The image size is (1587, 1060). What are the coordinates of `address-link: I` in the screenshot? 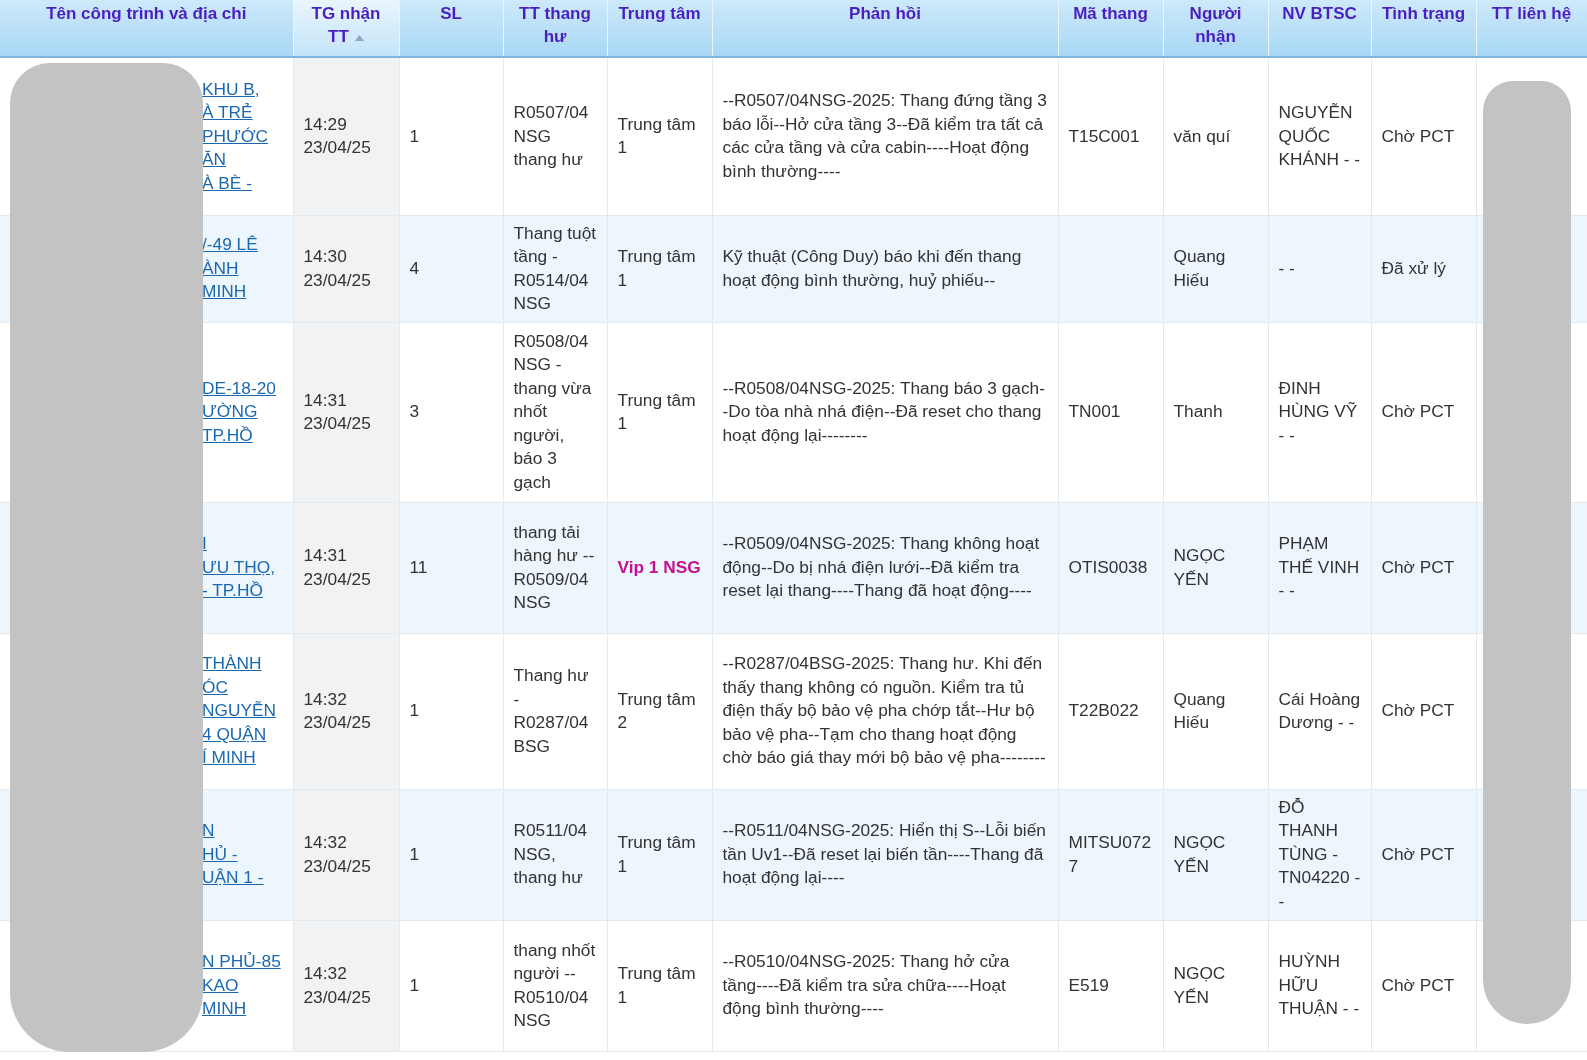 It's located at (204, 544).